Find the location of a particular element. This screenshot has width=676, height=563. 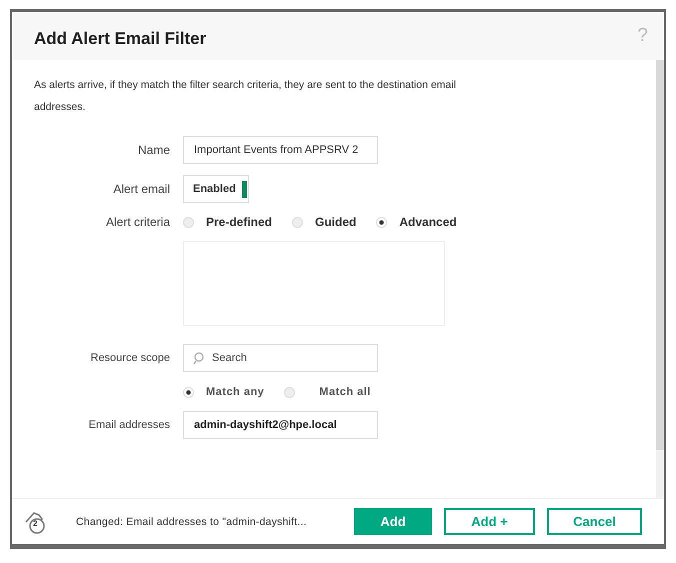

enabled-toggle: Enabled is located at coordinates (216, 189).